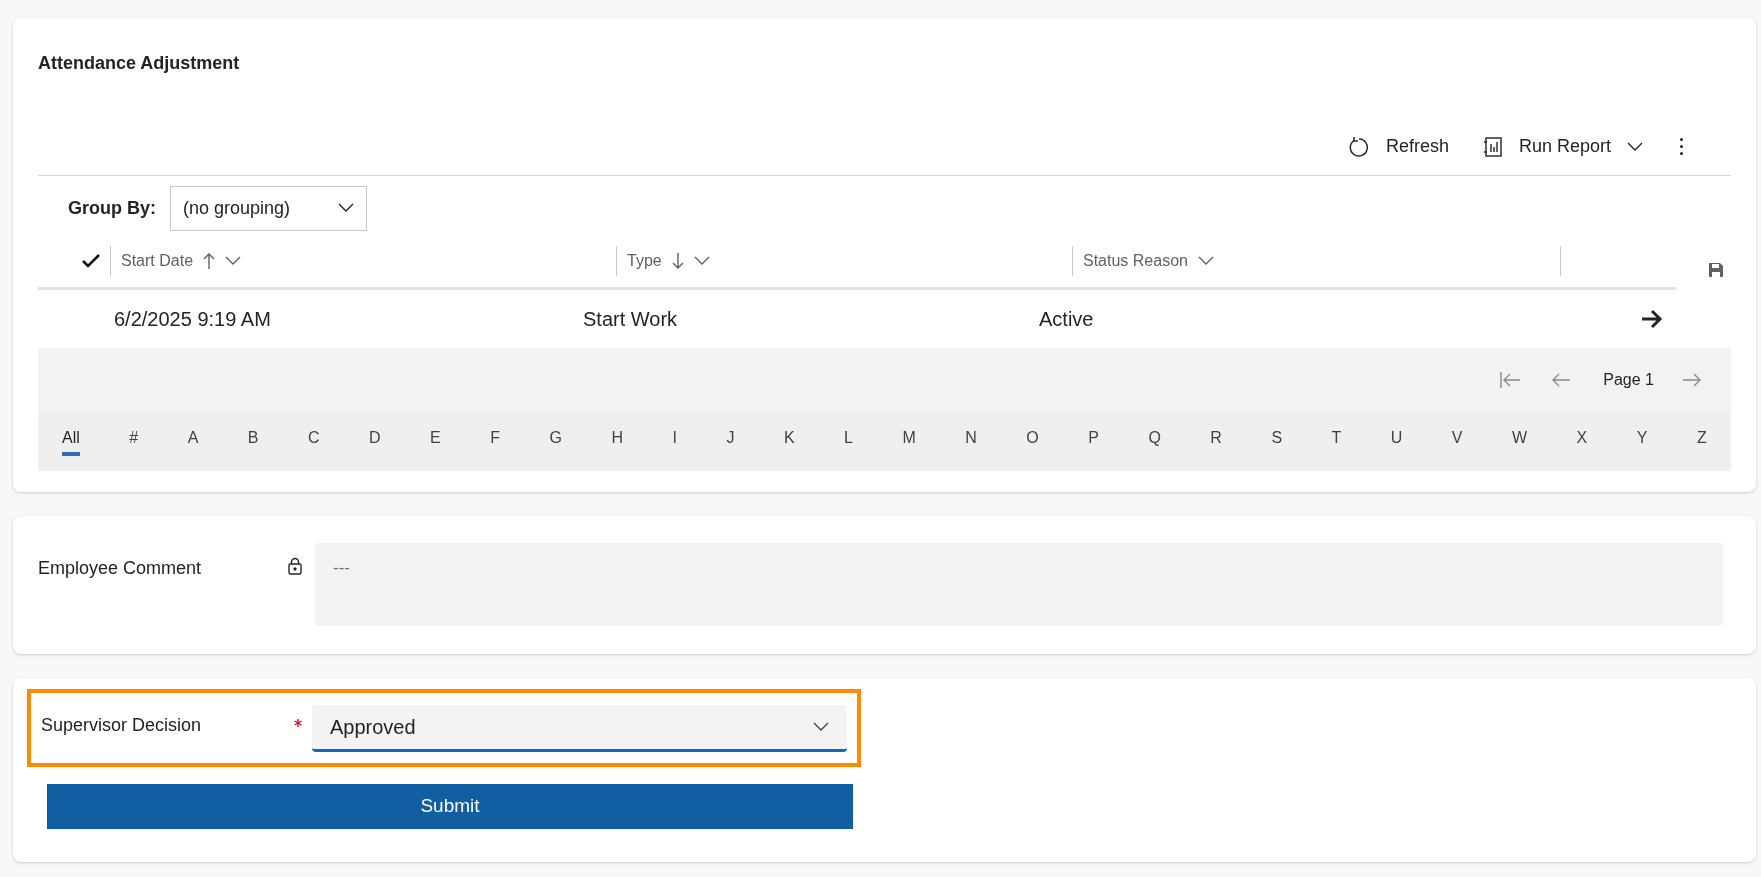 The image size is (1761, 877). I want to click on letter-filter: V, so click(1457, 441).